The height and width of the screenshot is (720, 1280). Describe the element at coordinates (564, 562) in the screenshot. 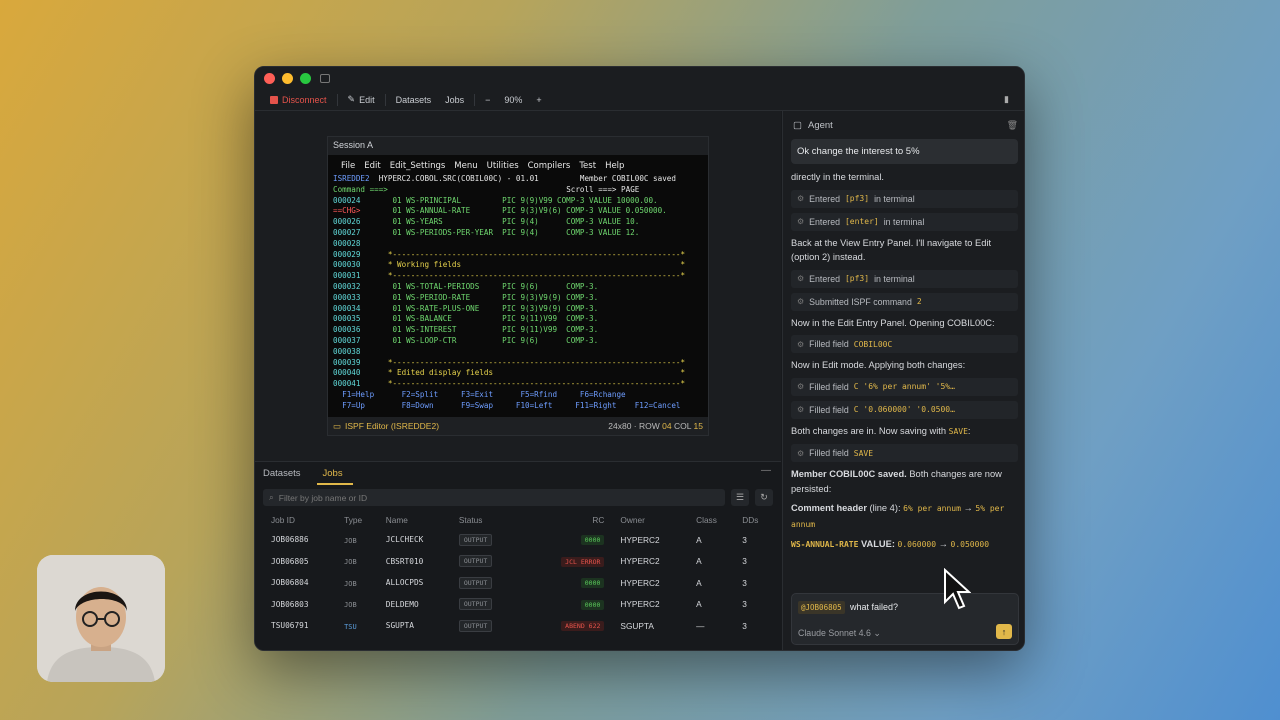

I see `return-code-badge: JCL ERROR` at that location.